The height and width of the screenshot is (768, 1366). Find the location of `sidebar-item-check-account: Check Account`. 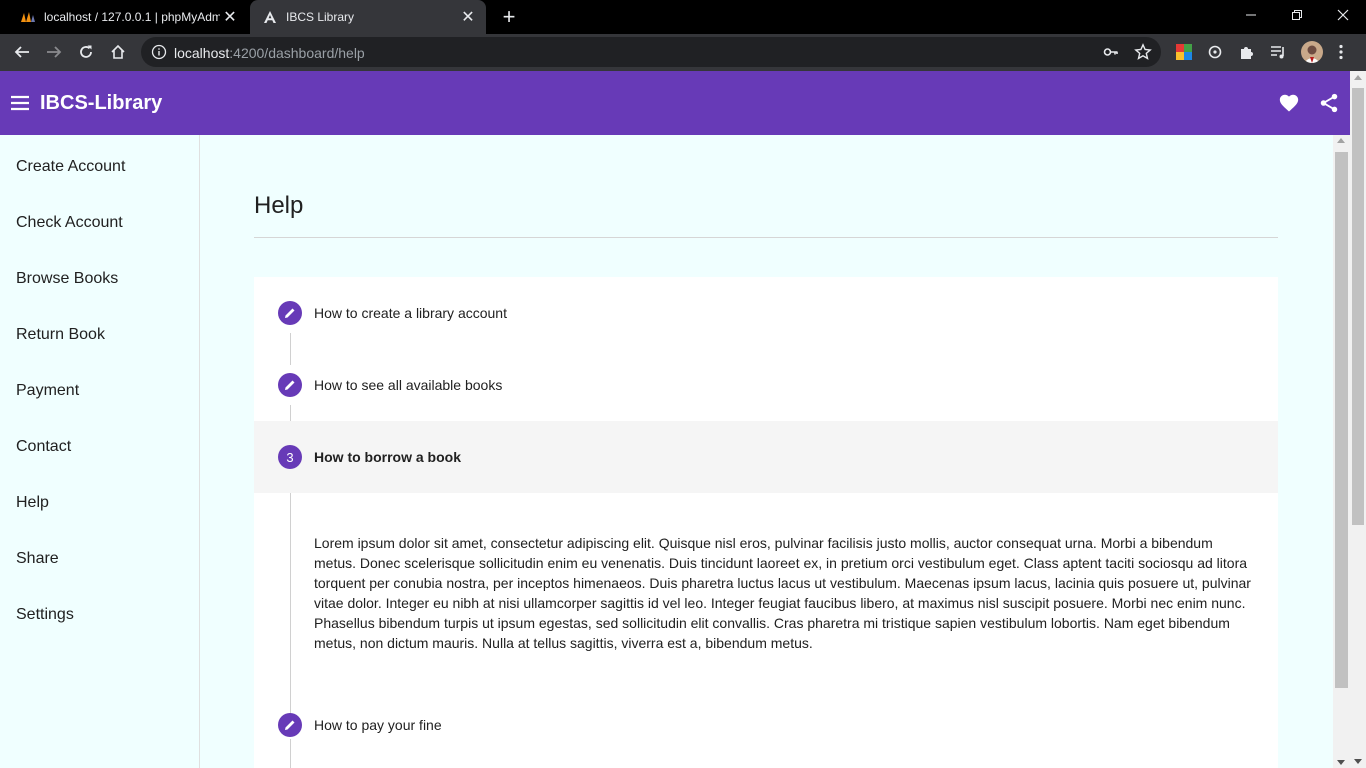

sidebar-item-check-account: Check Account is located at coordinates (69, 223).